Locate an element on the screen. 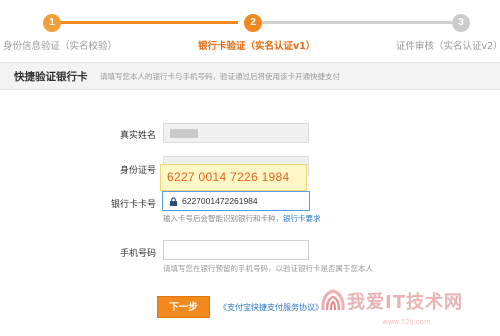 Image resolution: width=500 pixels, height=336 pixels. card-hint: 输入卡号后会智能识别银行和卡种，银行卡要求 is located at coordinates (242, 218).